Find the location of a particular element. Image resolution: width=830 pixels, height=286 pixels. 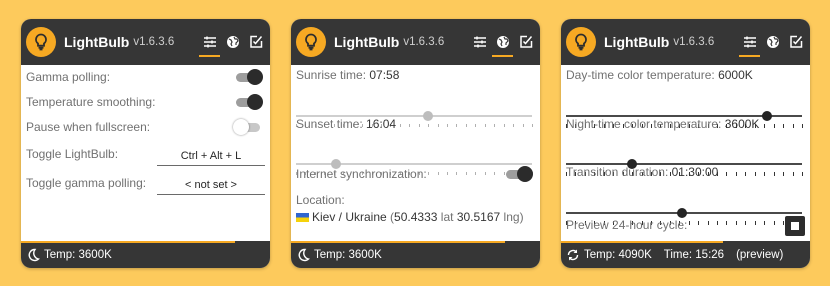

sunset-row: Sunset time: 16:04 is located at coordinates (414, 124).